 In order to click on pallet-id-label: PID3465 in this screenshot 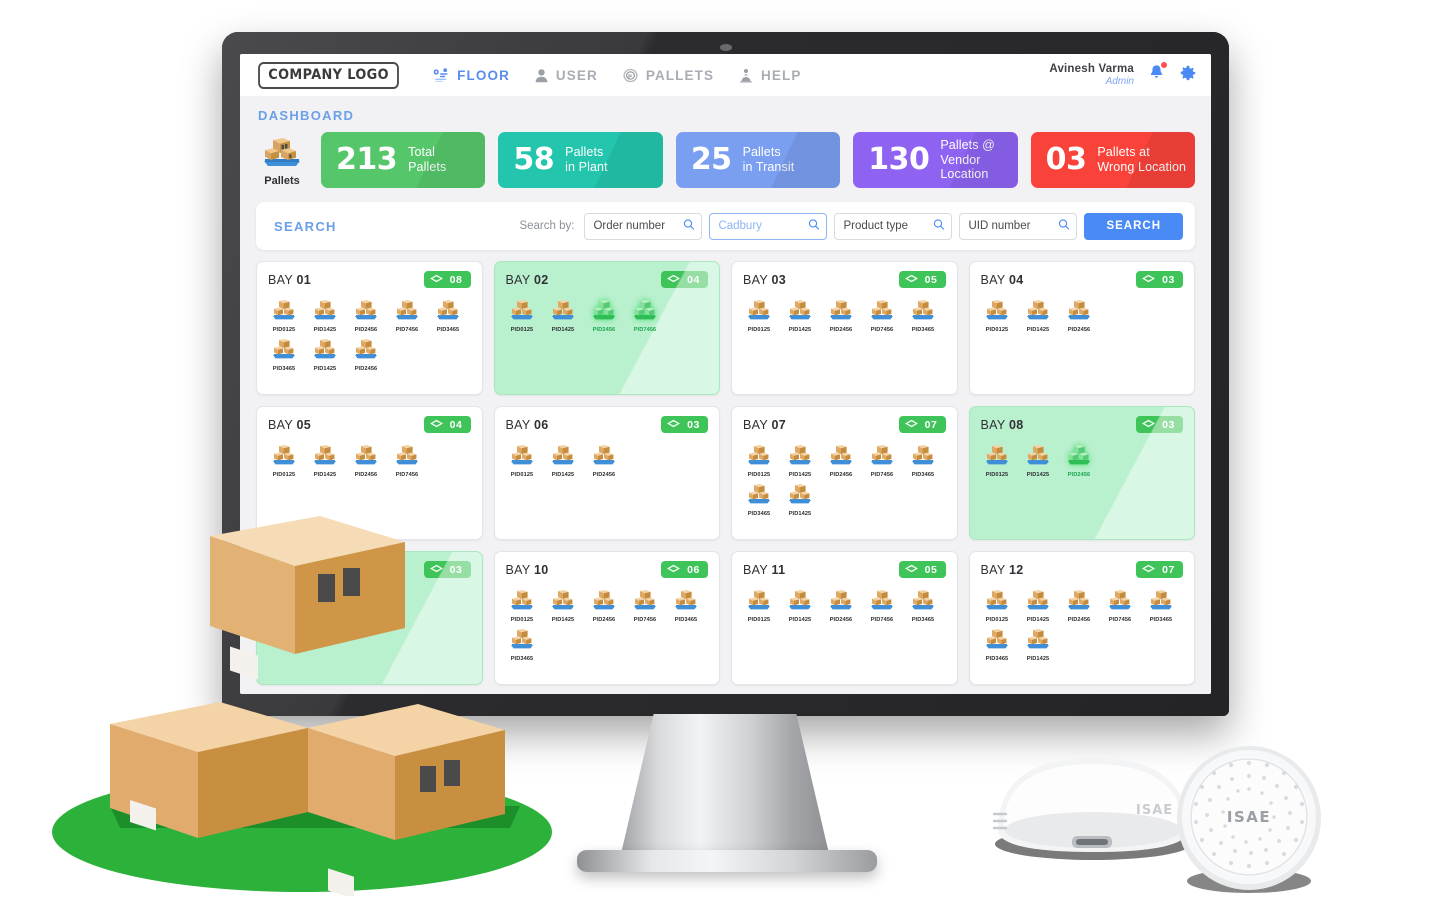, I will do `click(759, 514)`.